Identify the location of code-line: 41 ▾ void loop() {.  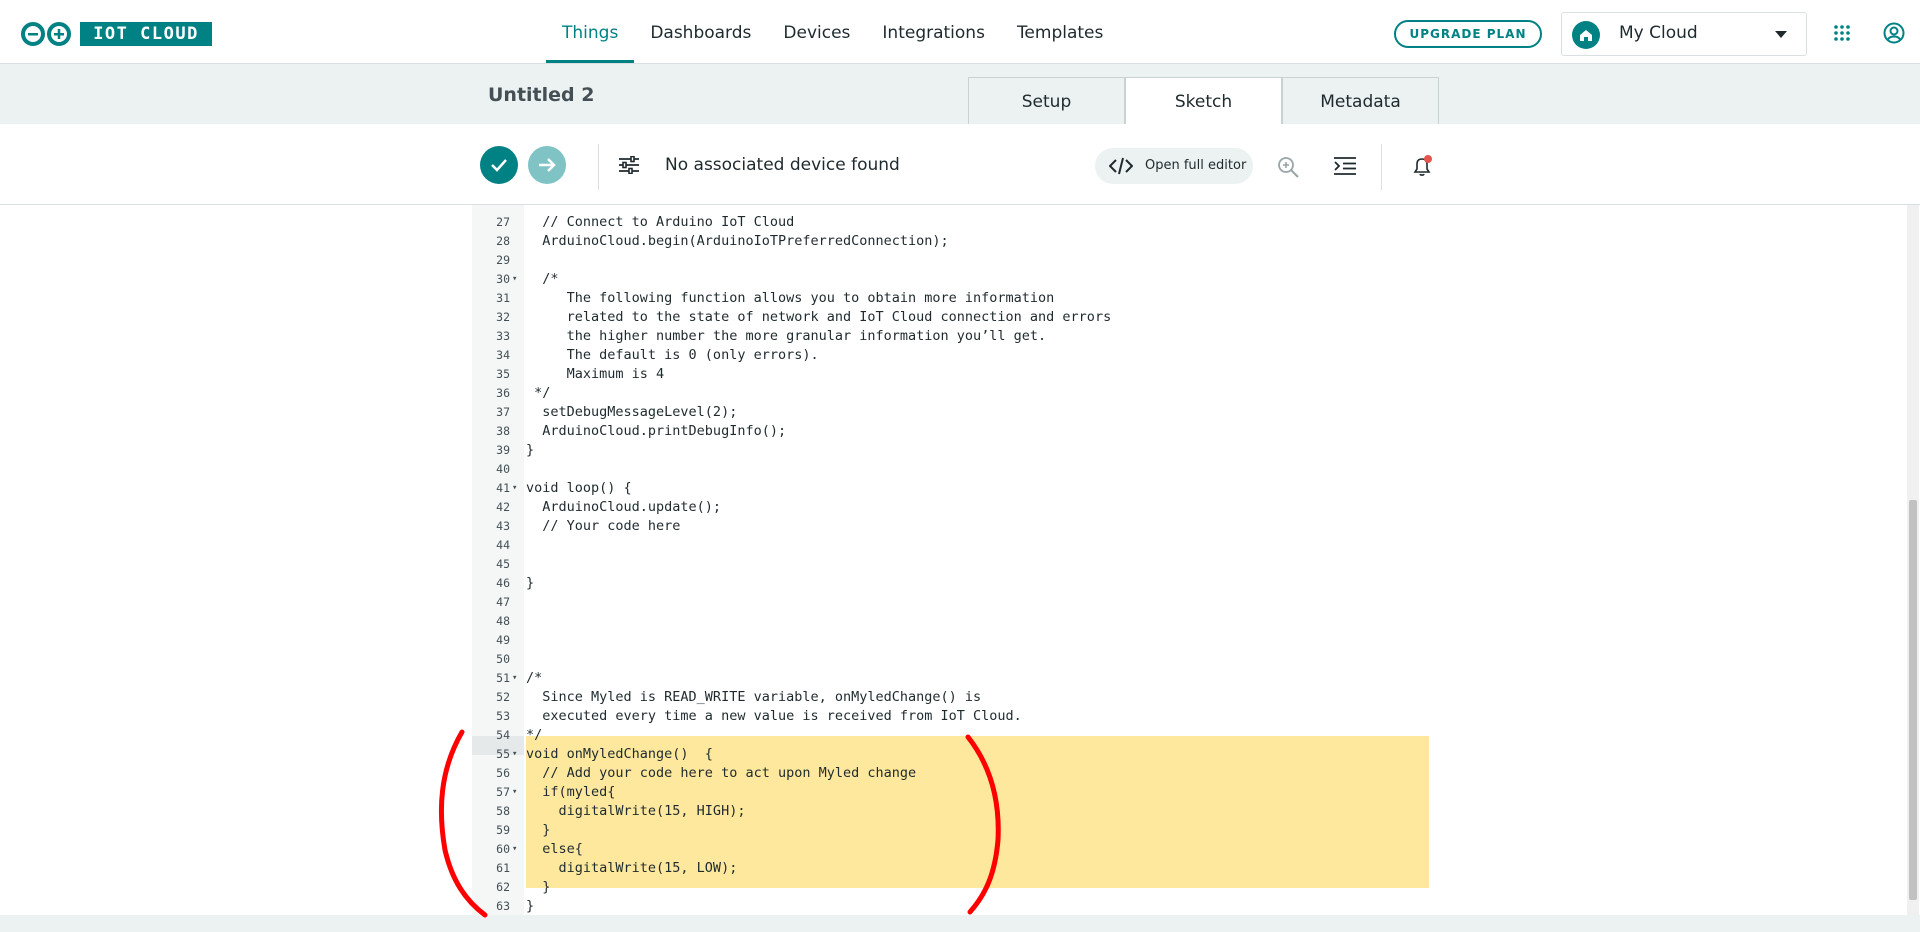
(952, 488).